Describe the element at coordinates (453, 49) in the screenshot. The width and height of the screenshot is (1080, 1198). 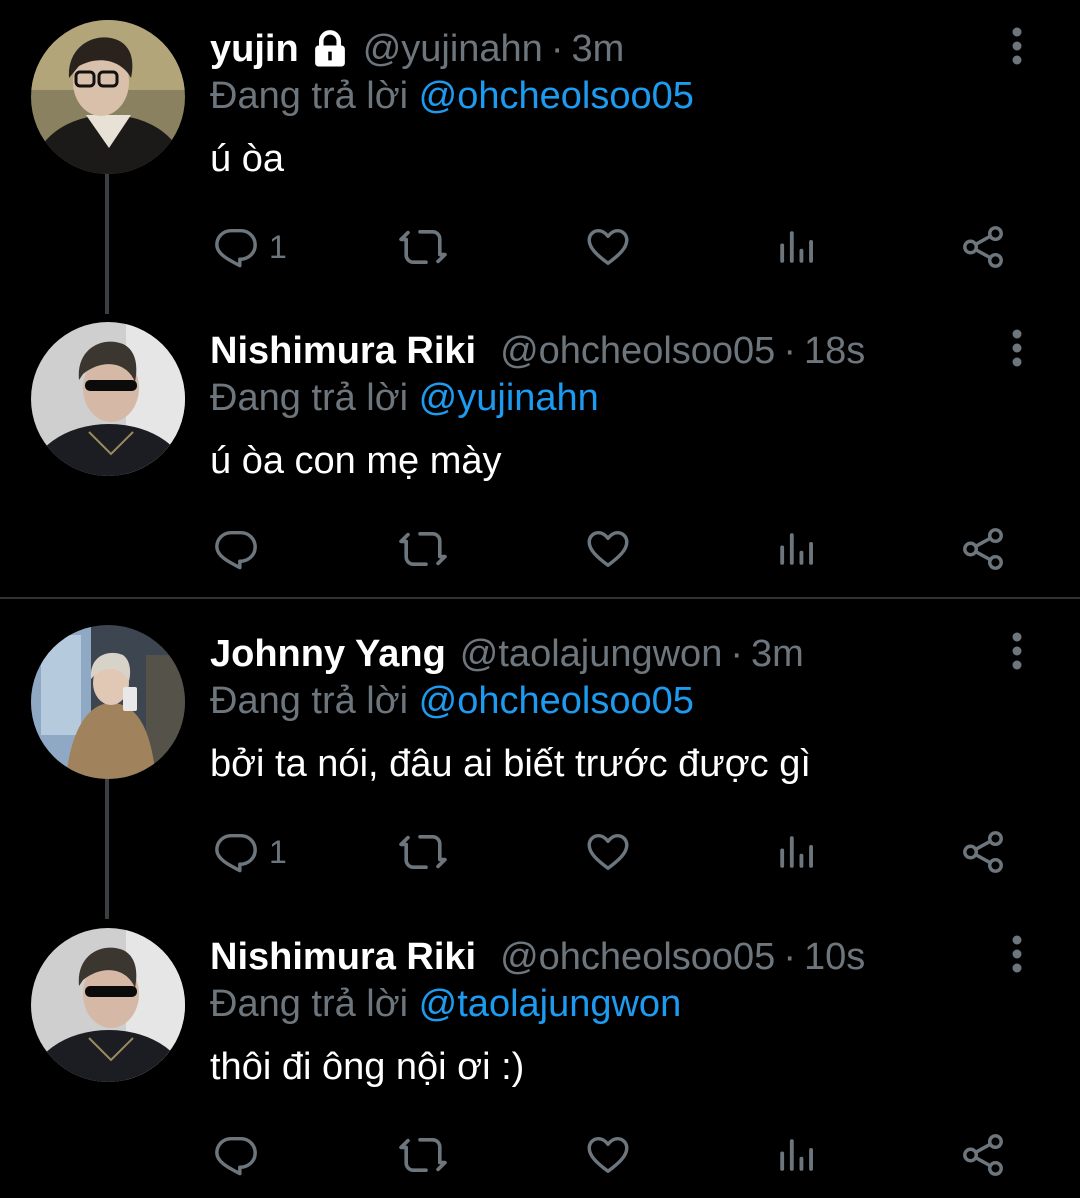
I see `handle: @yujinahn` at that location.